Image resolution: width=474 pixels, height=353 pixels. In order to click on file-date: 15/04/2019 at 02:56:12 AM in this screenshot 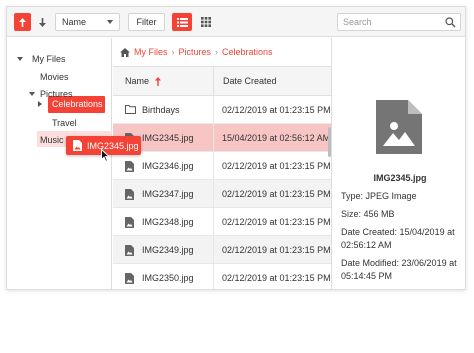, I will do `click(276, 138)`.